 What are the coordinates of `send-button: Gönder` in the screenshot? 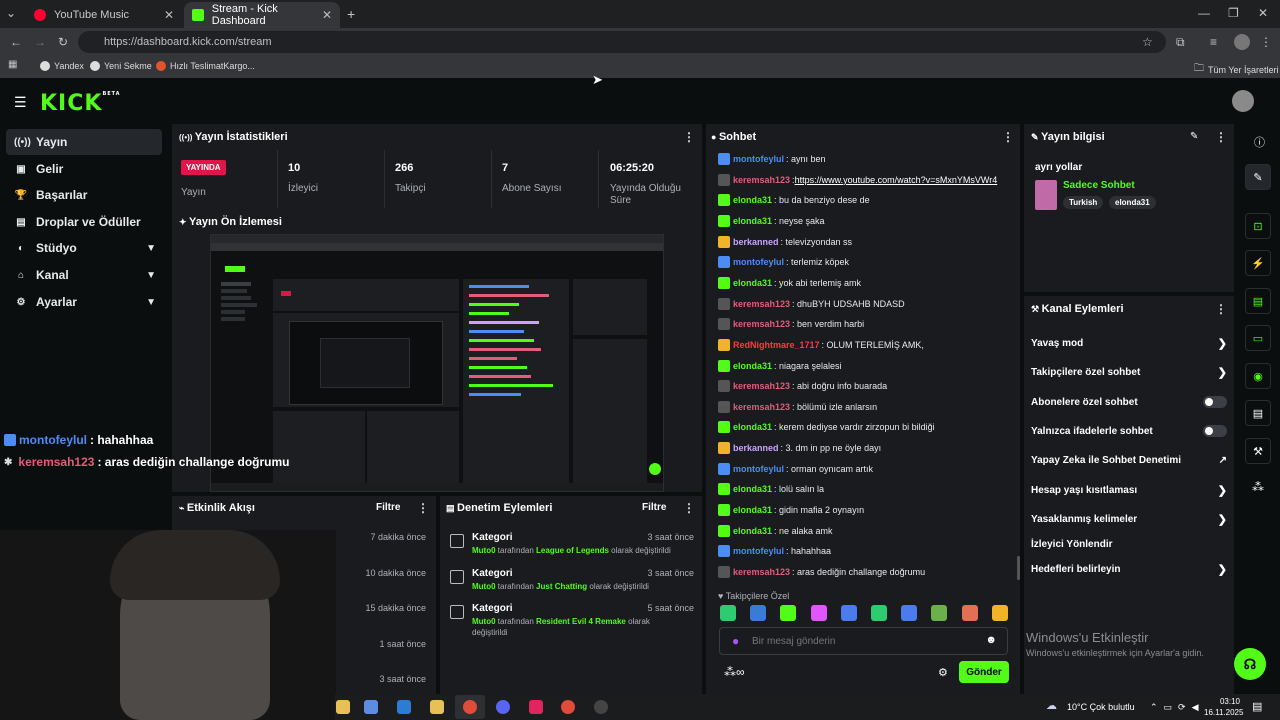 It's located at (984, 672).